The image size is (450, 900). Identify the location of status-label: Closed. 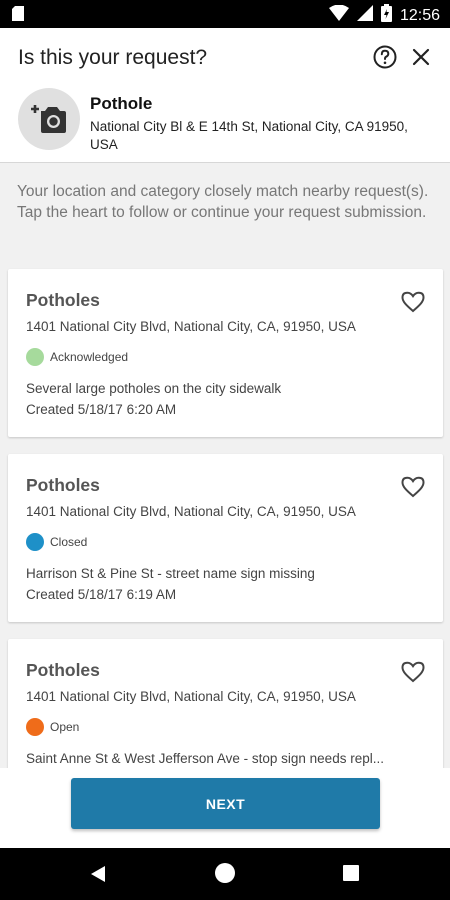
(69, 542).